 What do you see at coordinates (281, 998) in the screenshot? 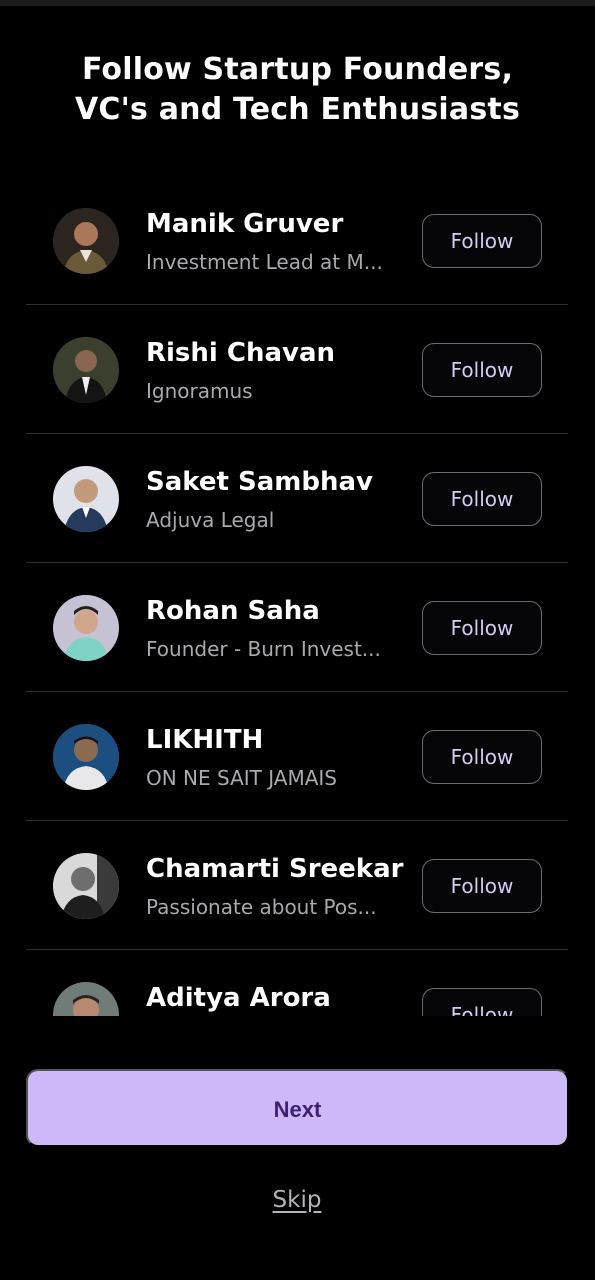
I see `person-name: Aditya Arora` at bounding box center [281, 998].